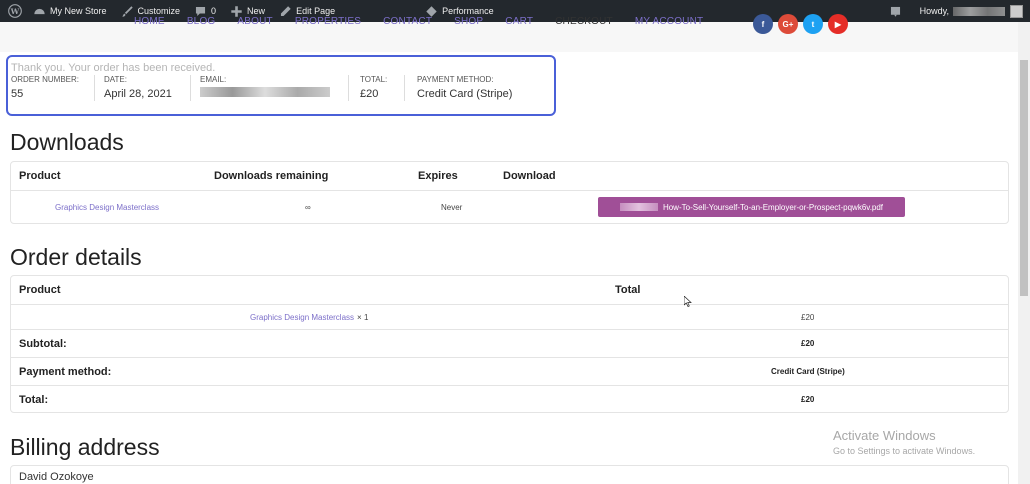  What do you see at coordinates (509, 372) in the screenshot?
I see `table-row: Payment method: Credit Card (Stripe)` at bounding box center [509, 372].